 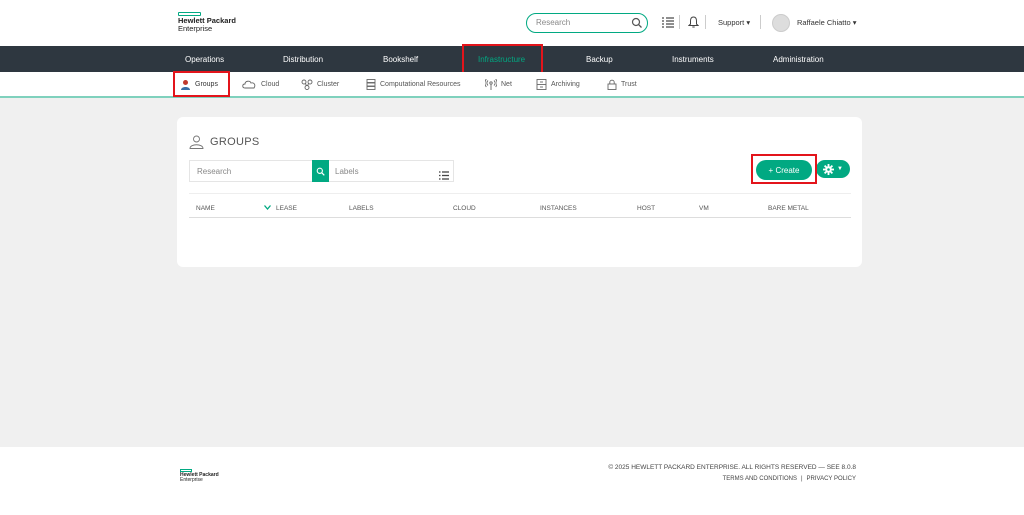 What do you see at coordinates (204, 59) in the screenshot?
I see `nav-operations: Operations` at bounding box center [204, 59].